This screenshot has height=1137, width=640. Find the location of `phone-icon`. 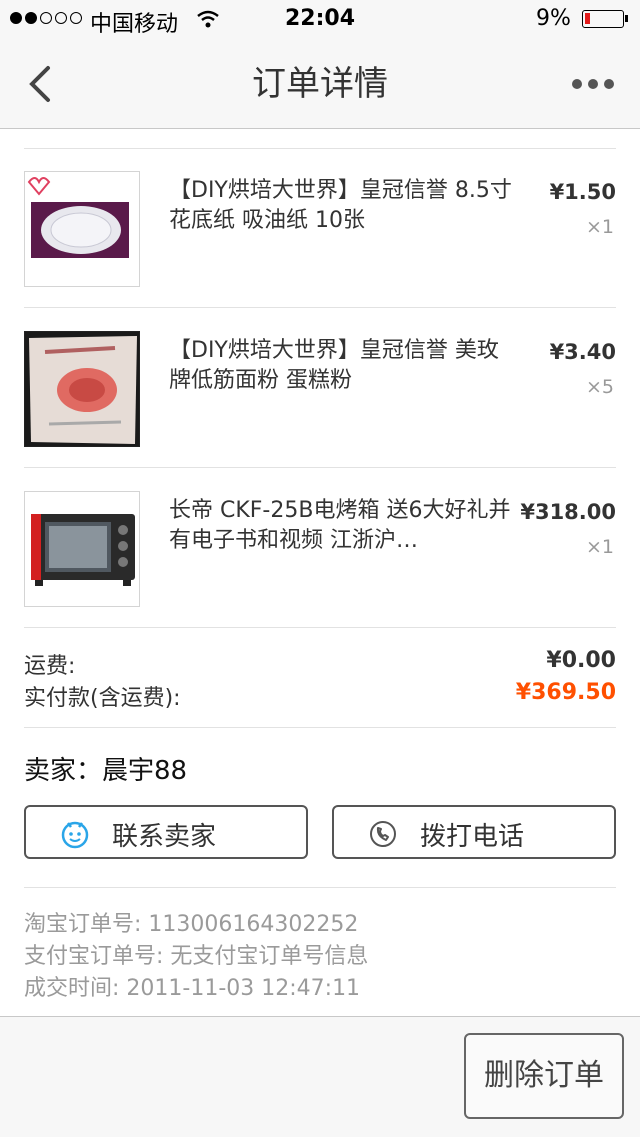

phone-icon is located at coordinates (383, 834).